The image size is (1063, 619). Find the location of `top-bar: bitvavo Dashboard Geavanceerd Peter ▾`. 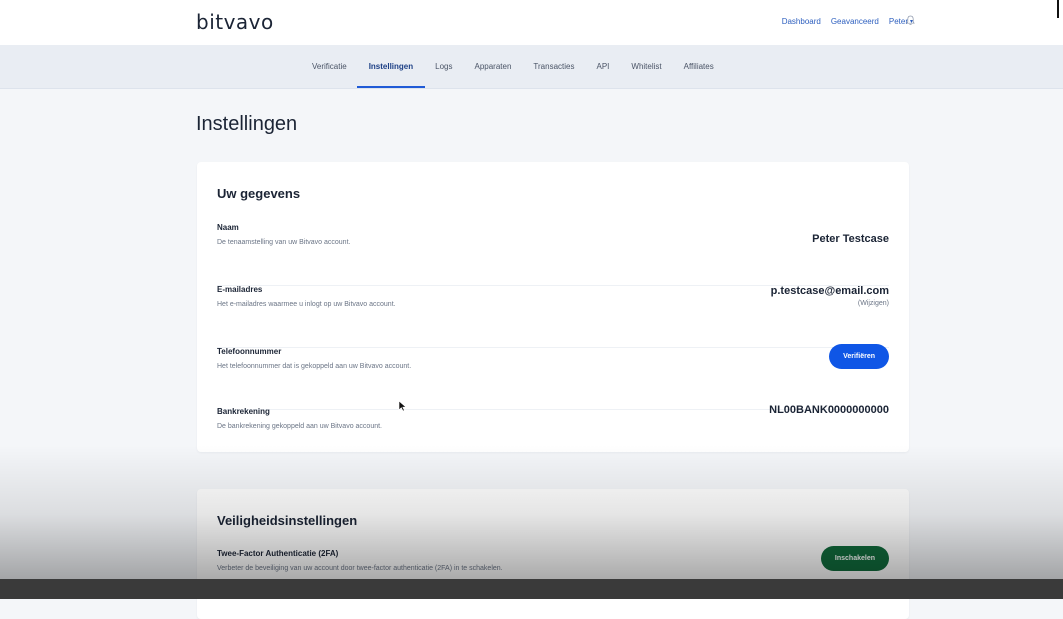

top-bar: bitvavo Dashboard Geavanceerd Peter ▾ is located at coordinates (531, 22).